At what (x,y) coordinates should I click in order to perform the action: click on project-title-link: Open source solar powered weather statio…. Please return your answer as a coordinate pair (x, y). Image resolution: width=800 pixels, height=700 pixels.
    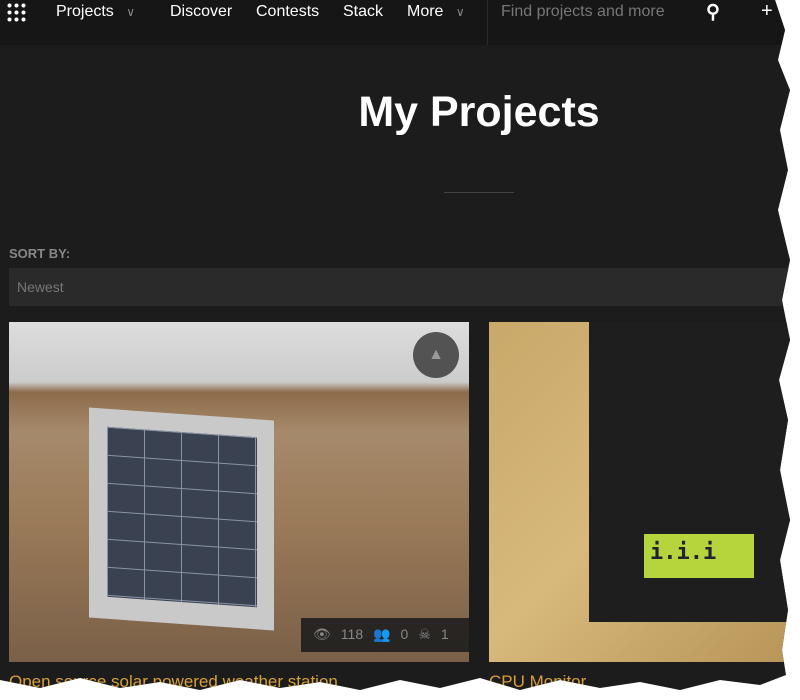
    Looking at the image, I should click on (173, 681).